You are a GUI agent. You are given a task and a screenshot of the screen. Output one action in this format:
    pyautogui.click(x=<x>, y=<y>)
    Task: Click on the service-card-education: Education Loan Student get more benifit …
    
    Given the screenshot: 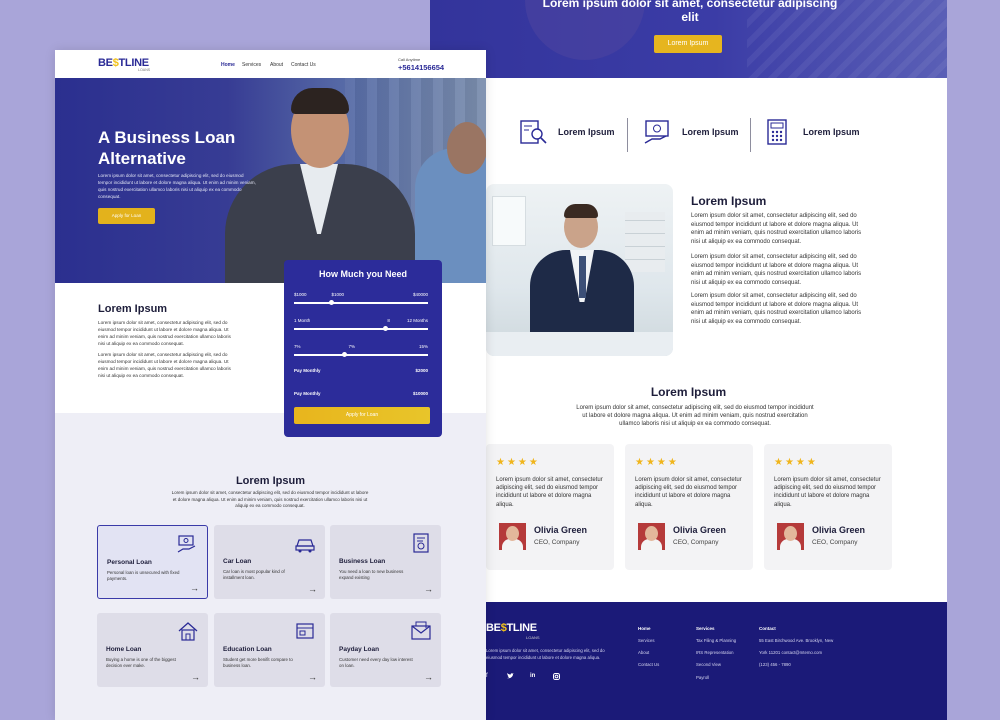 What is the action you would take?
    pyautogui.click(x=269, y=650)
    